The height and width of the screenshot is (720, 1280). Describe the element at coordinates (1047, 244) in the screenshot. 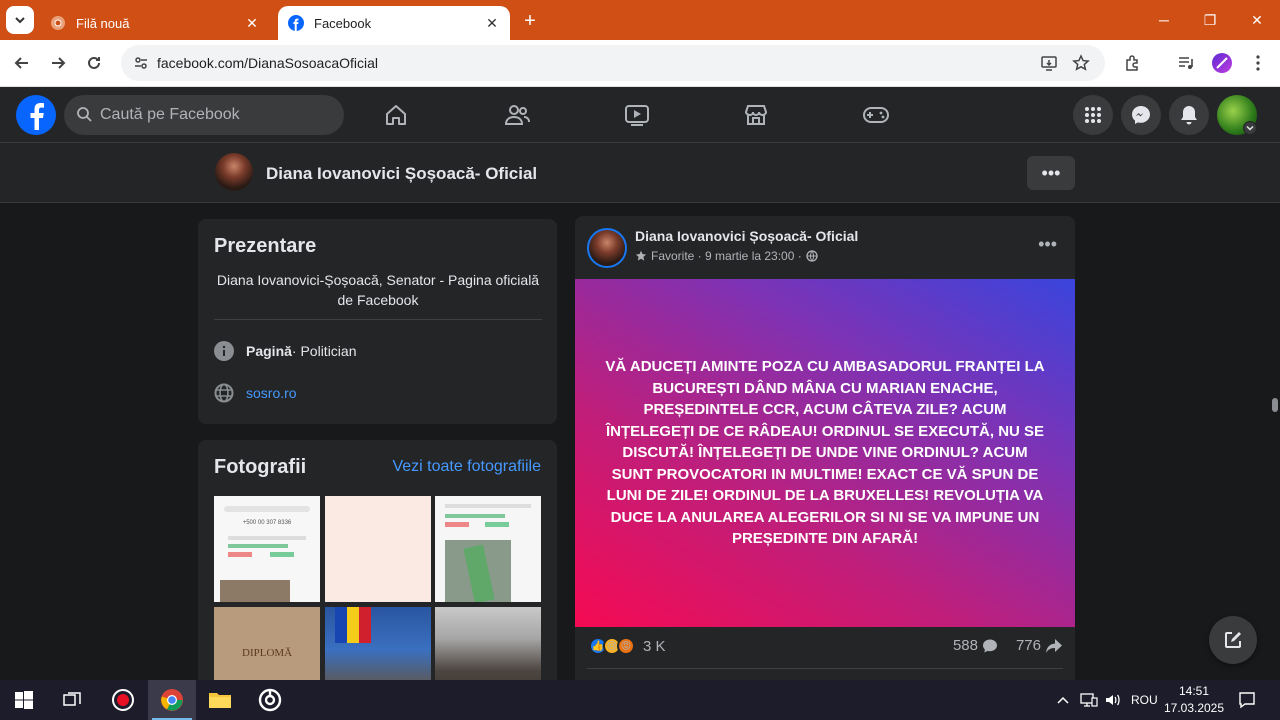

I see `post-more-button: •••` at that location.